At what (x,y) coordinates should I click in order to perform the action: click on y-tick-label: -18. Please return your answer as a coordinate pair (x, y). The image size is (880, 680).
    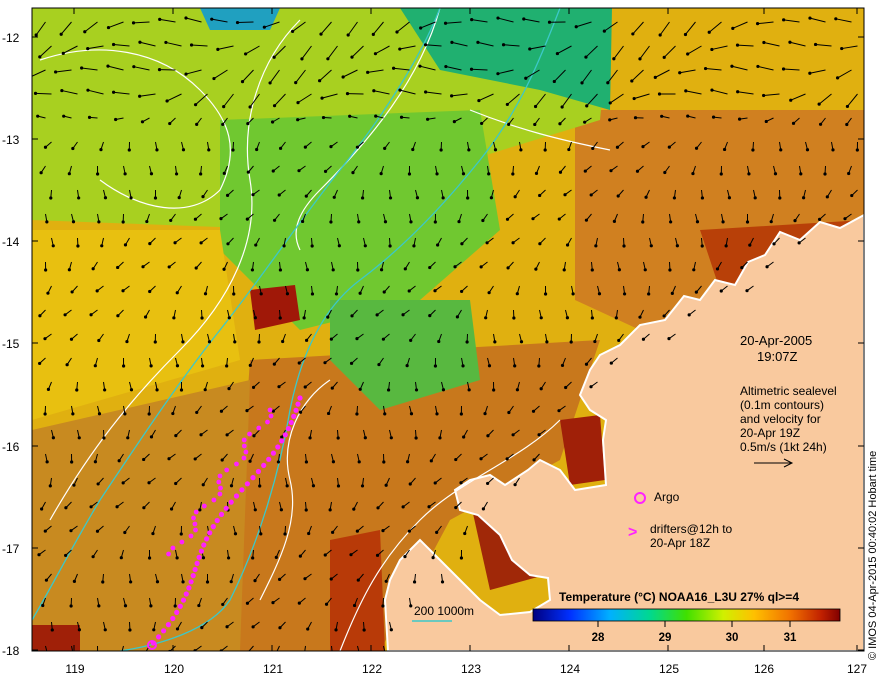
    Looking at the image, I should click on (11, 651).